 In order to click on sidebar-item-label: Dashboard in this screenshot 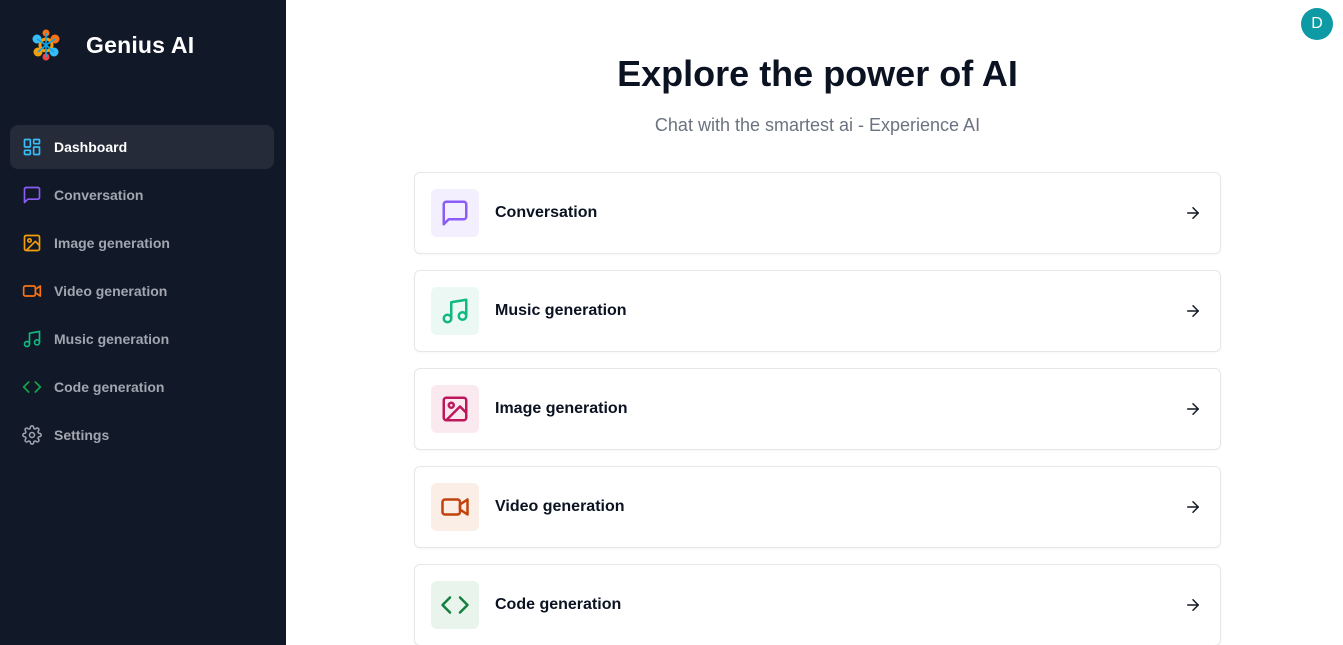, I will do `click(91, 147)`.